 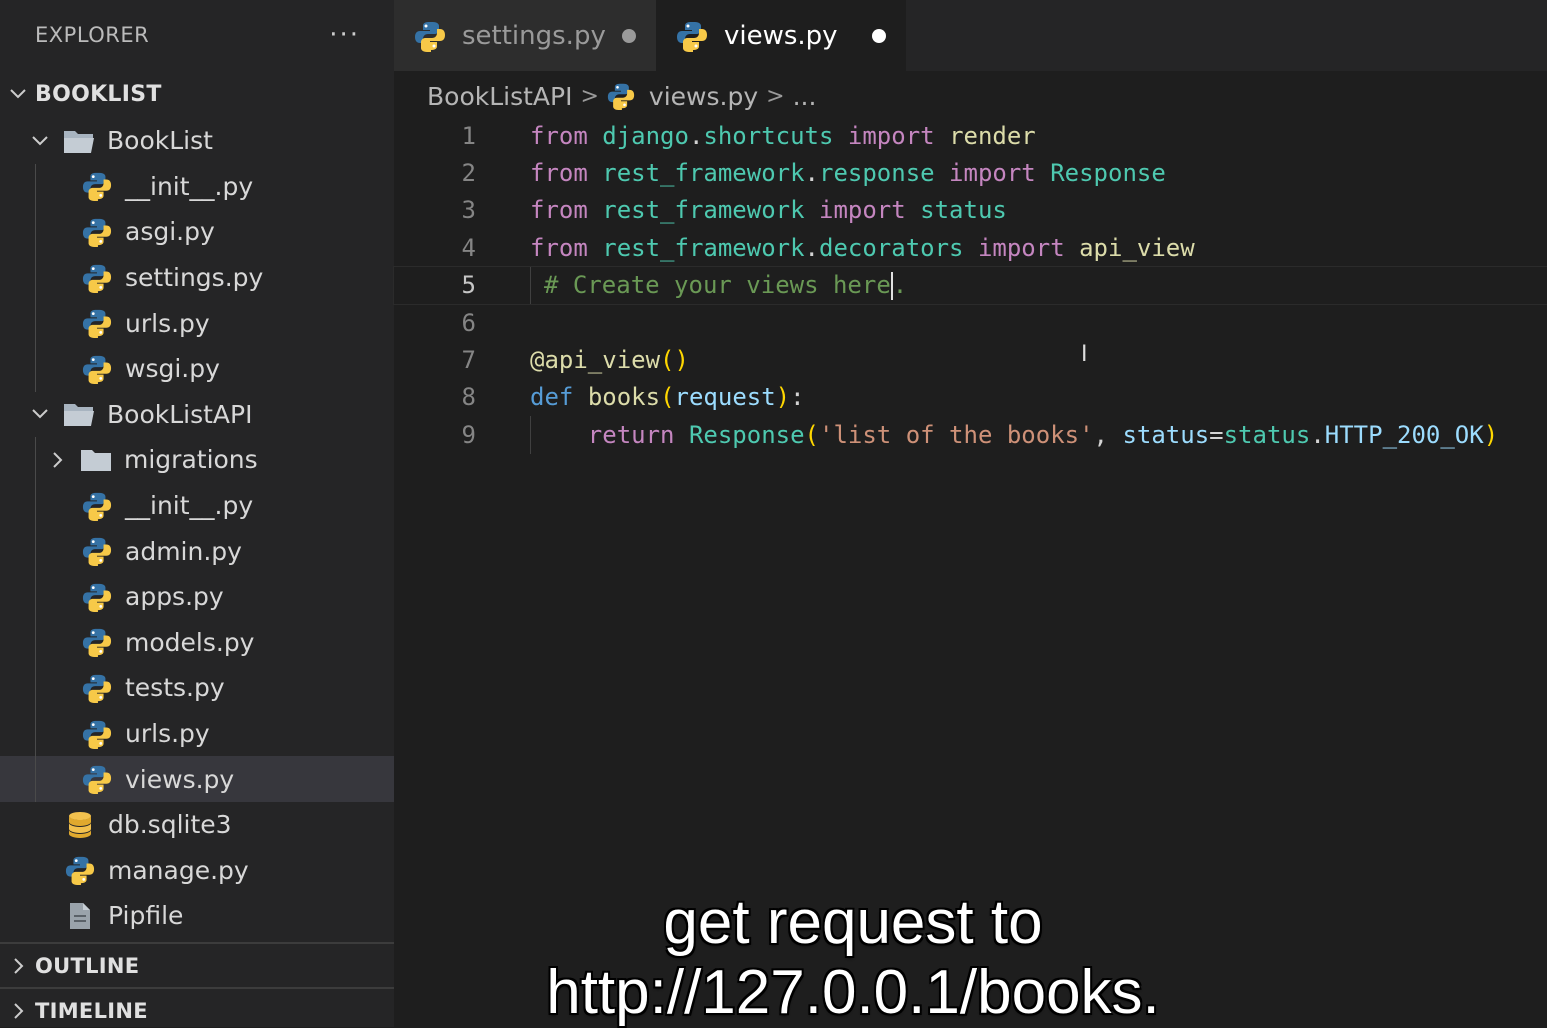 I want to click on code-text: def books(request):, so click(x=667, y=397).